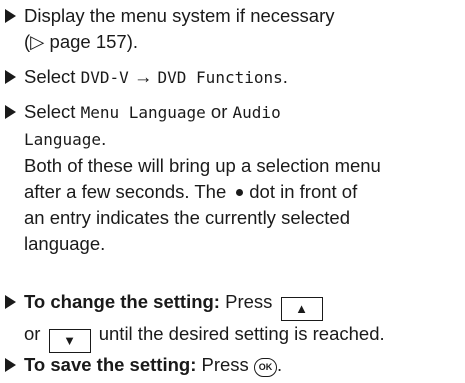 The image size is (465, 383). I want to click on menu-item-audio-language-cont: Language, so click(63, 139).